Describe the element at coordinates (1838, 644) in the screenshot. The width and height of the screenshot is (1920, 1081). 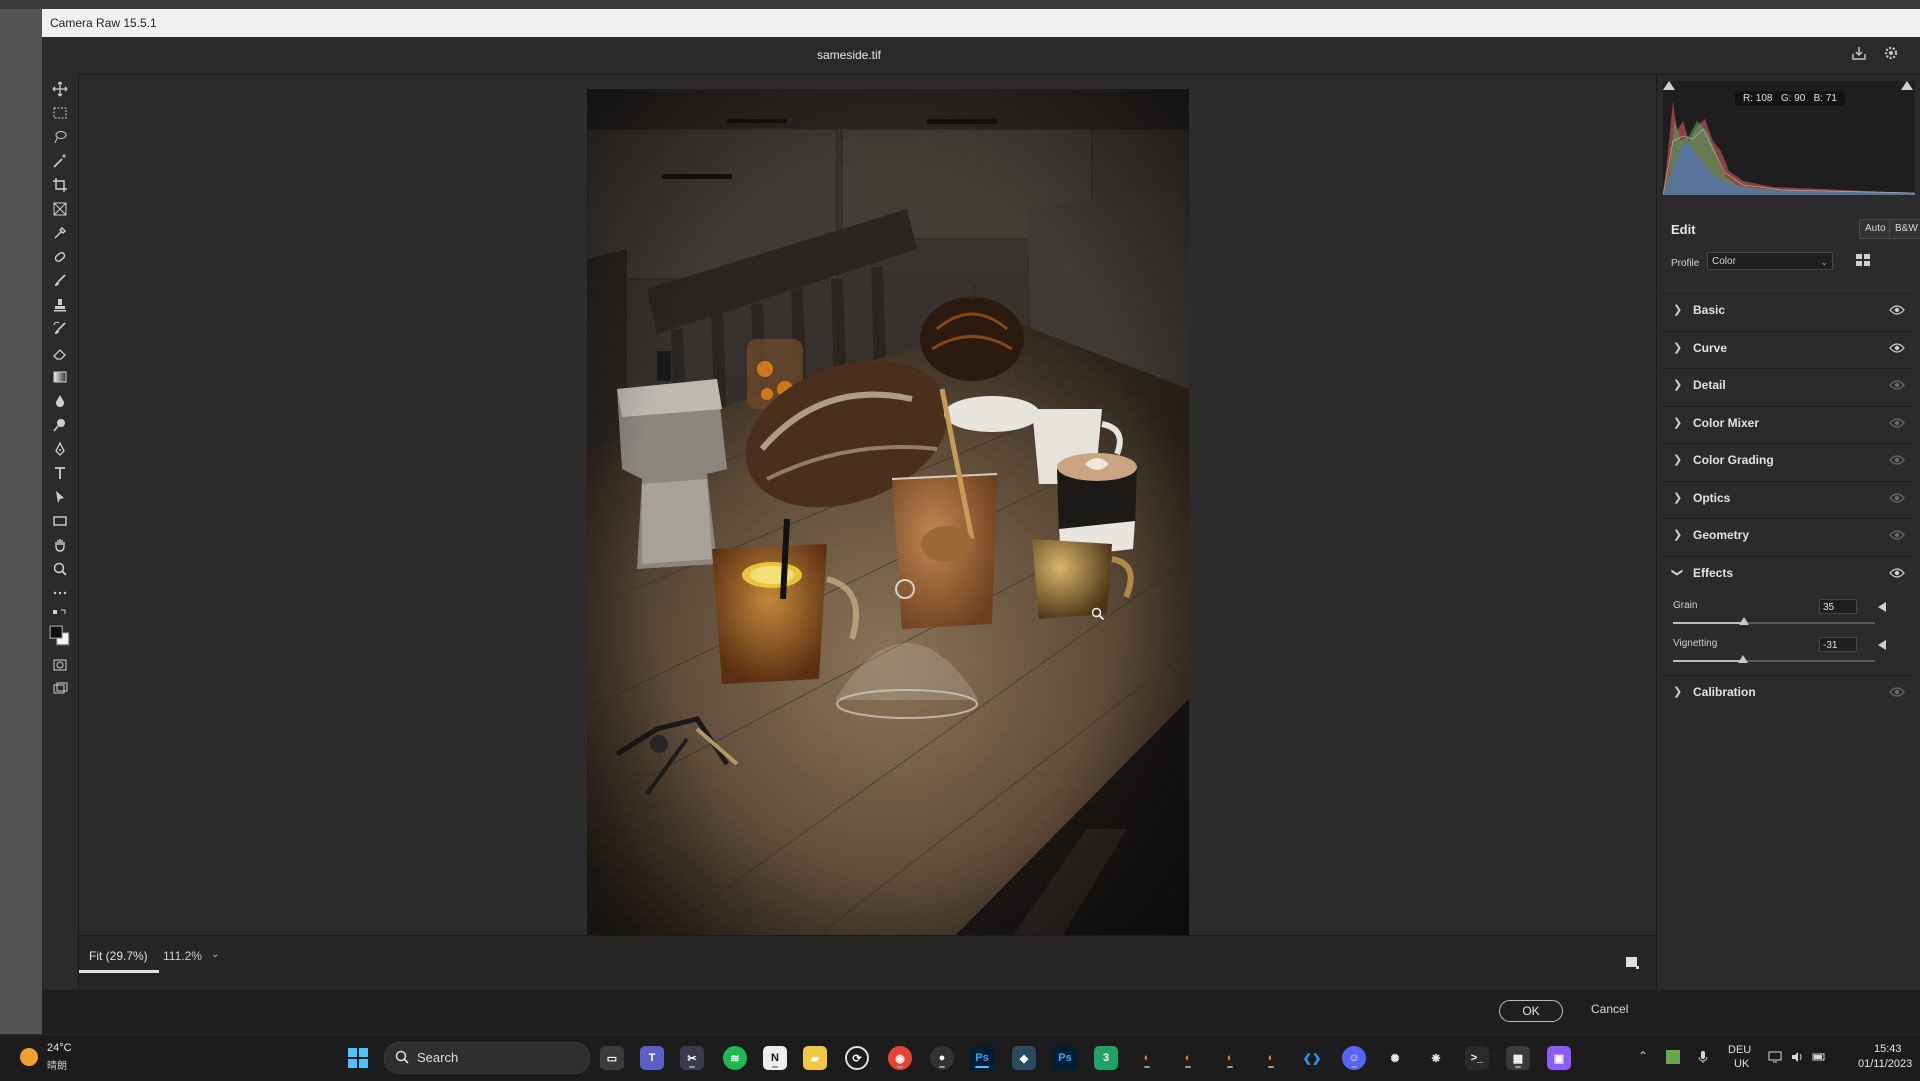
I see `vignetting-value-field: -31` at that location.